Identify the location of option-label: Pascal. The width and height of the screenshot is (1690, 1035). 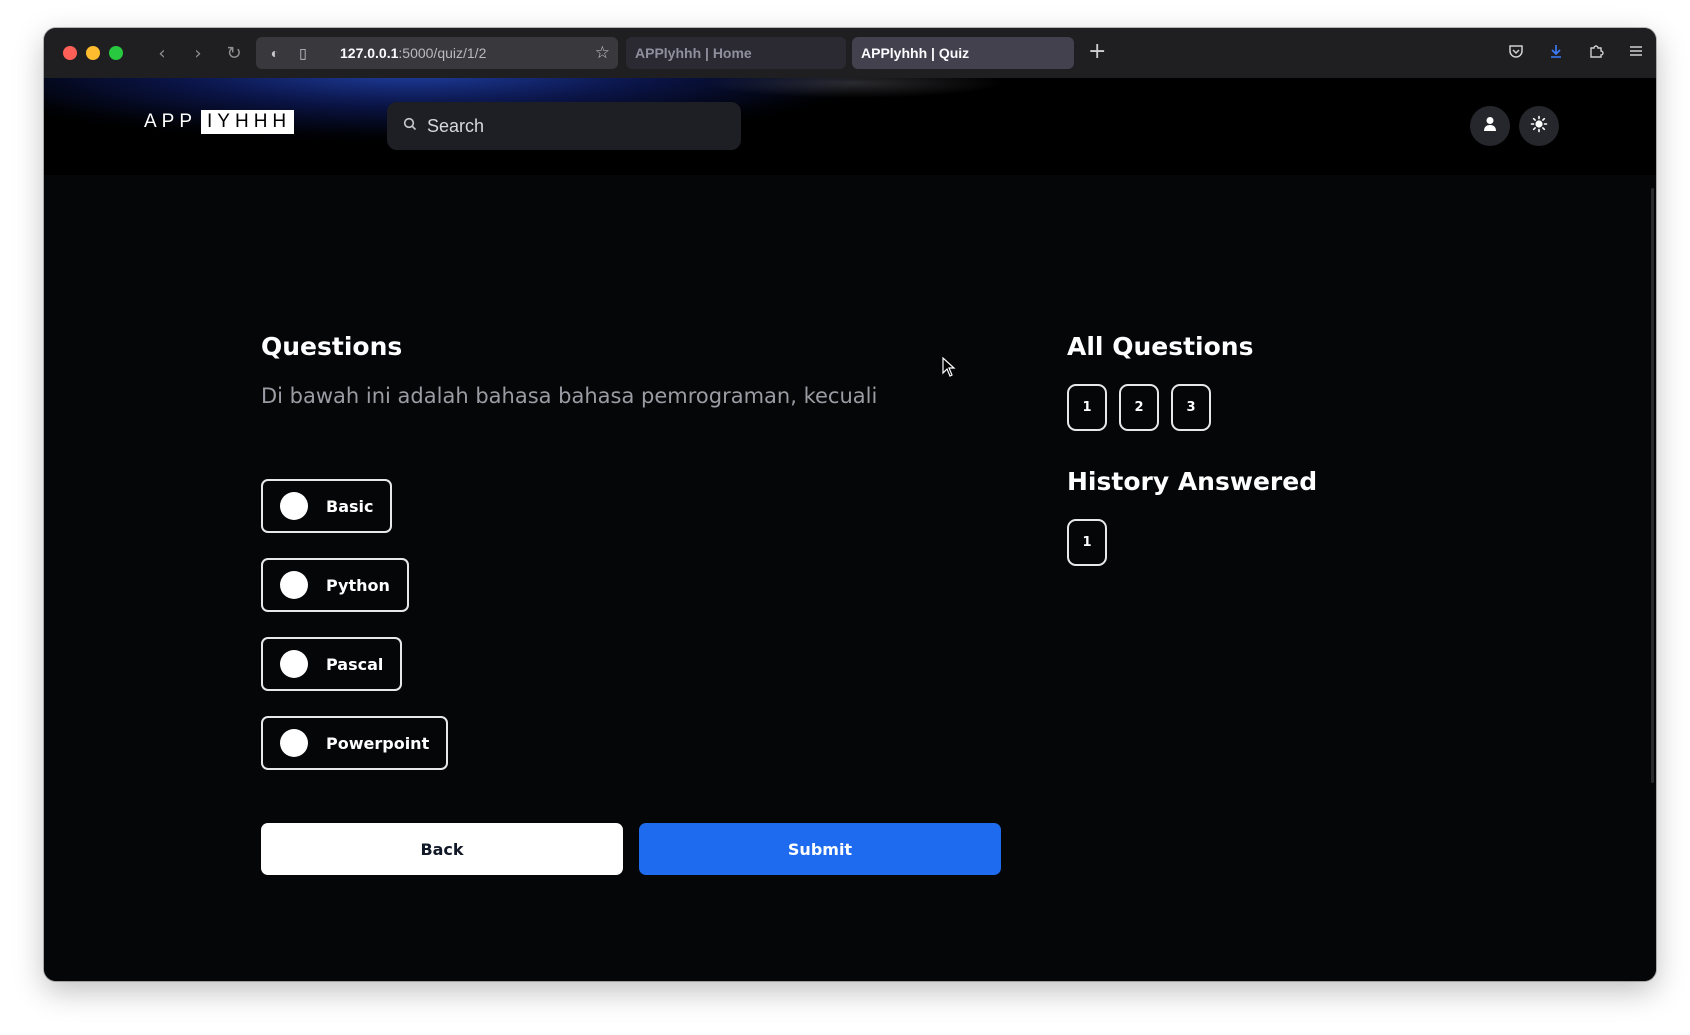
(355, 664).